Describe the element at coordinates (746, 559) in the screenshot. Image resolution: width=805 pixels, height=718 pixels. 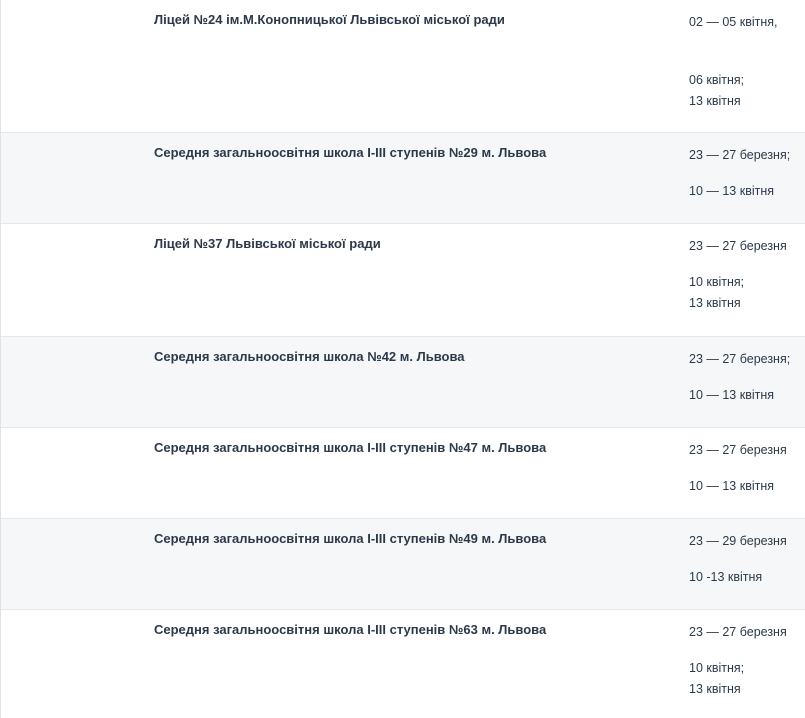
I see `dates-cell: 23 — 29 березня 10 -13 квітня` at that location.